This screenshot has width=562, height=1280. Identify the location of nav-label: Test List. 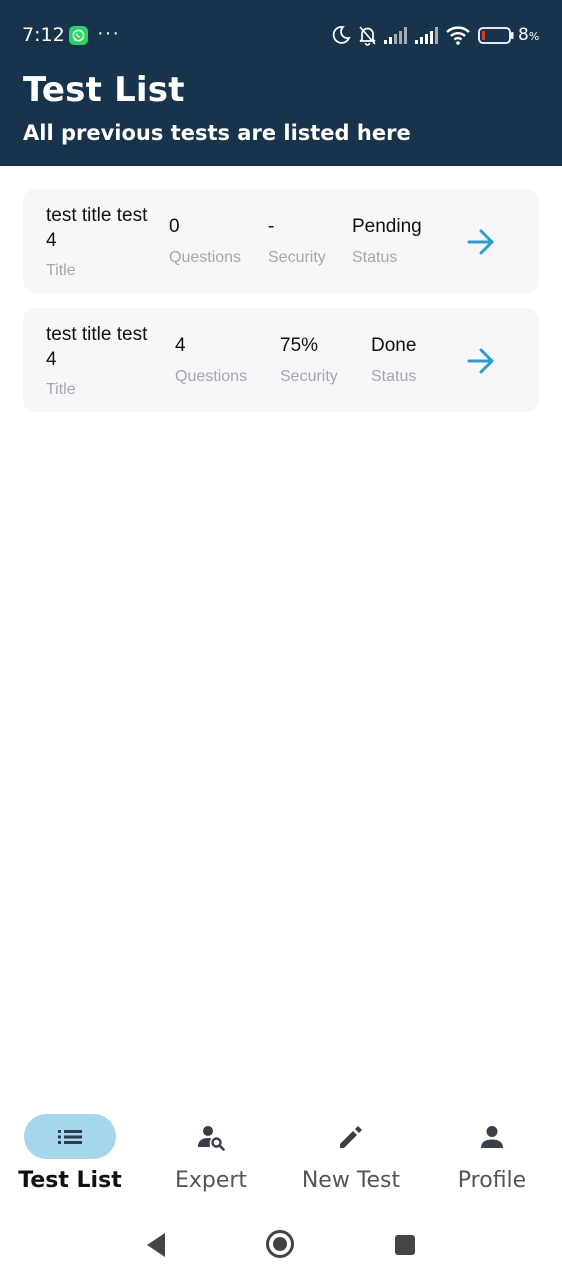
(70, 1180).